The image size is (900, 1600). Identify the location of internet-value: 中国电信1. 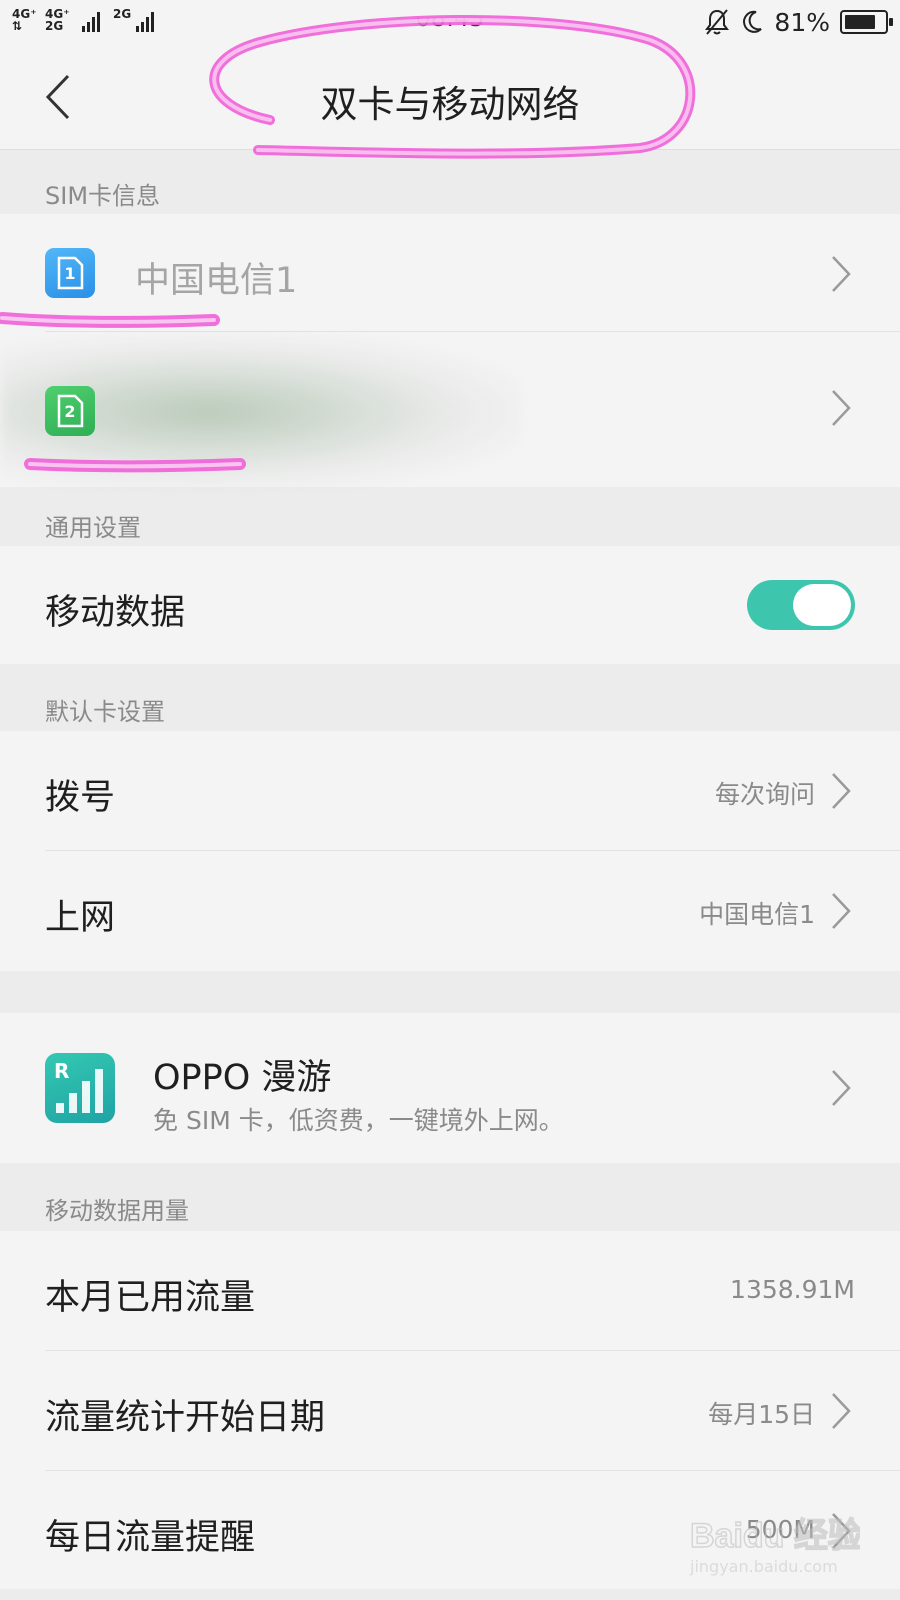
(757, 914).